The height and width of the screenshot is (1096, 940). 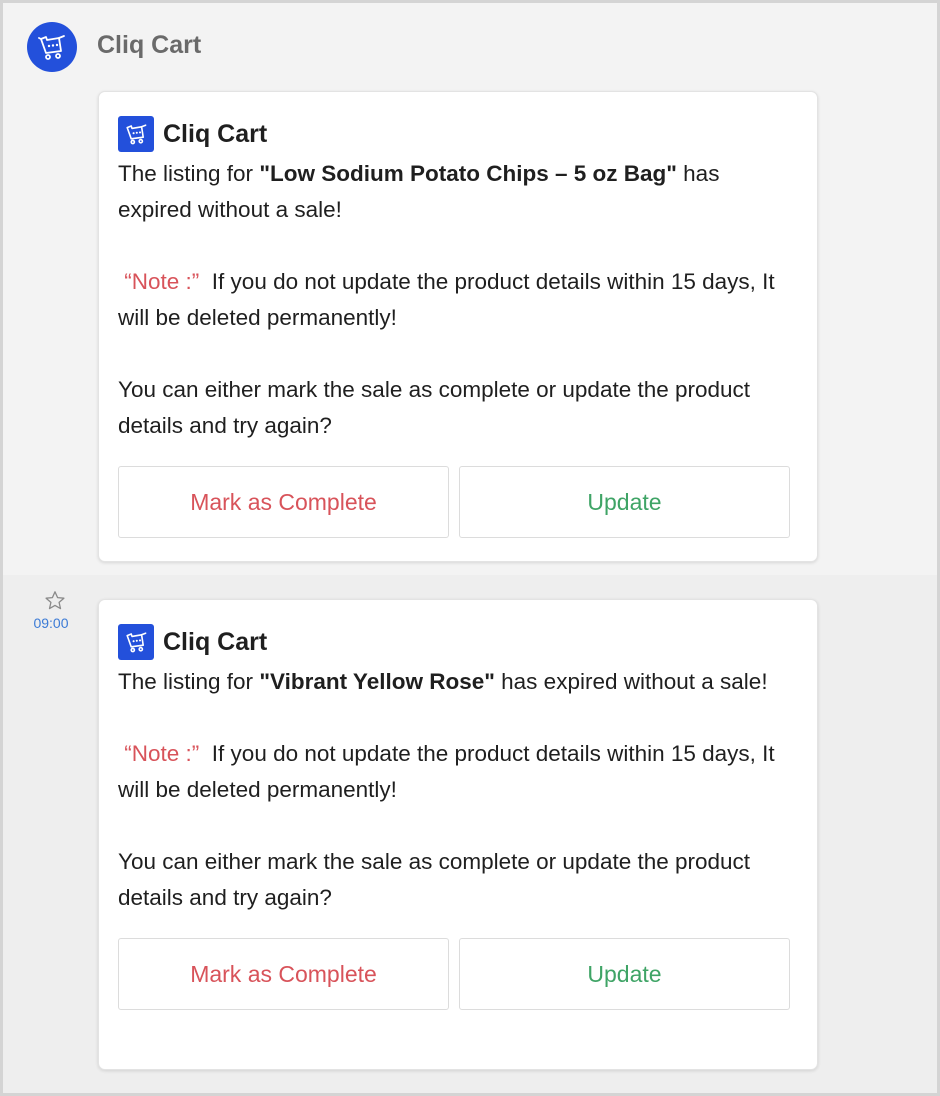 What do you see at coordinates (470, 47) in the screenshot?
I see `sender-header: Cliq Cart` at bounding box center [470, 47].